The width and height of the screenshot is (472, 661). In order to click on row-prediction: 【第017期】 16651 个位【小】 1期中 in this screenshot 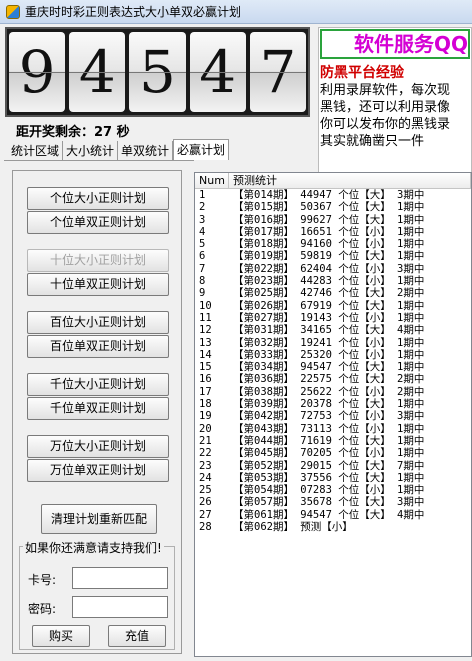, I will do `click(329, 231)`.